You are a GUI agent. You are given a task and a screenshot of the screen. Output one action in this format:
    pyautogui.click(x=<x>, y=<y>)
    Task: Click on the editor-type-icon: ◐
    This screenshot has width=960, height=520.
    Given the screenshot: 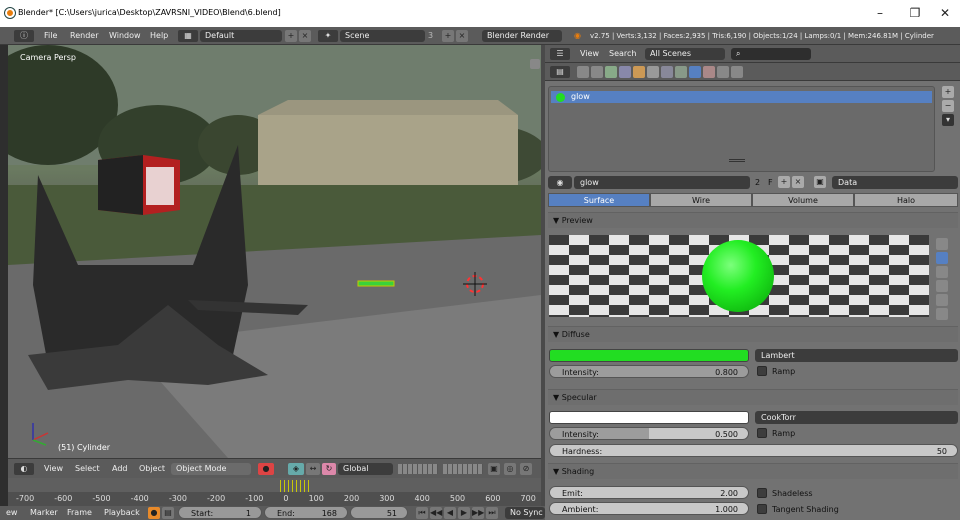 What is the action you would take?
    pyautogui.click(x=24, y=469)
    